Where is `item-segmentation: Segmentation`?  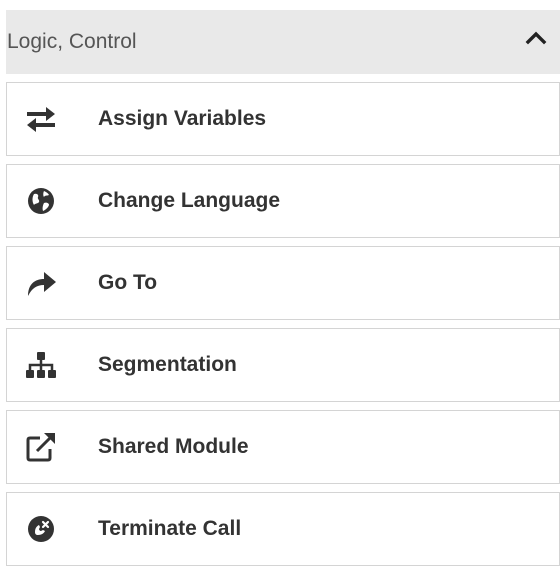 item-segmentation: Segmentation is located at coordinates (283, 365).